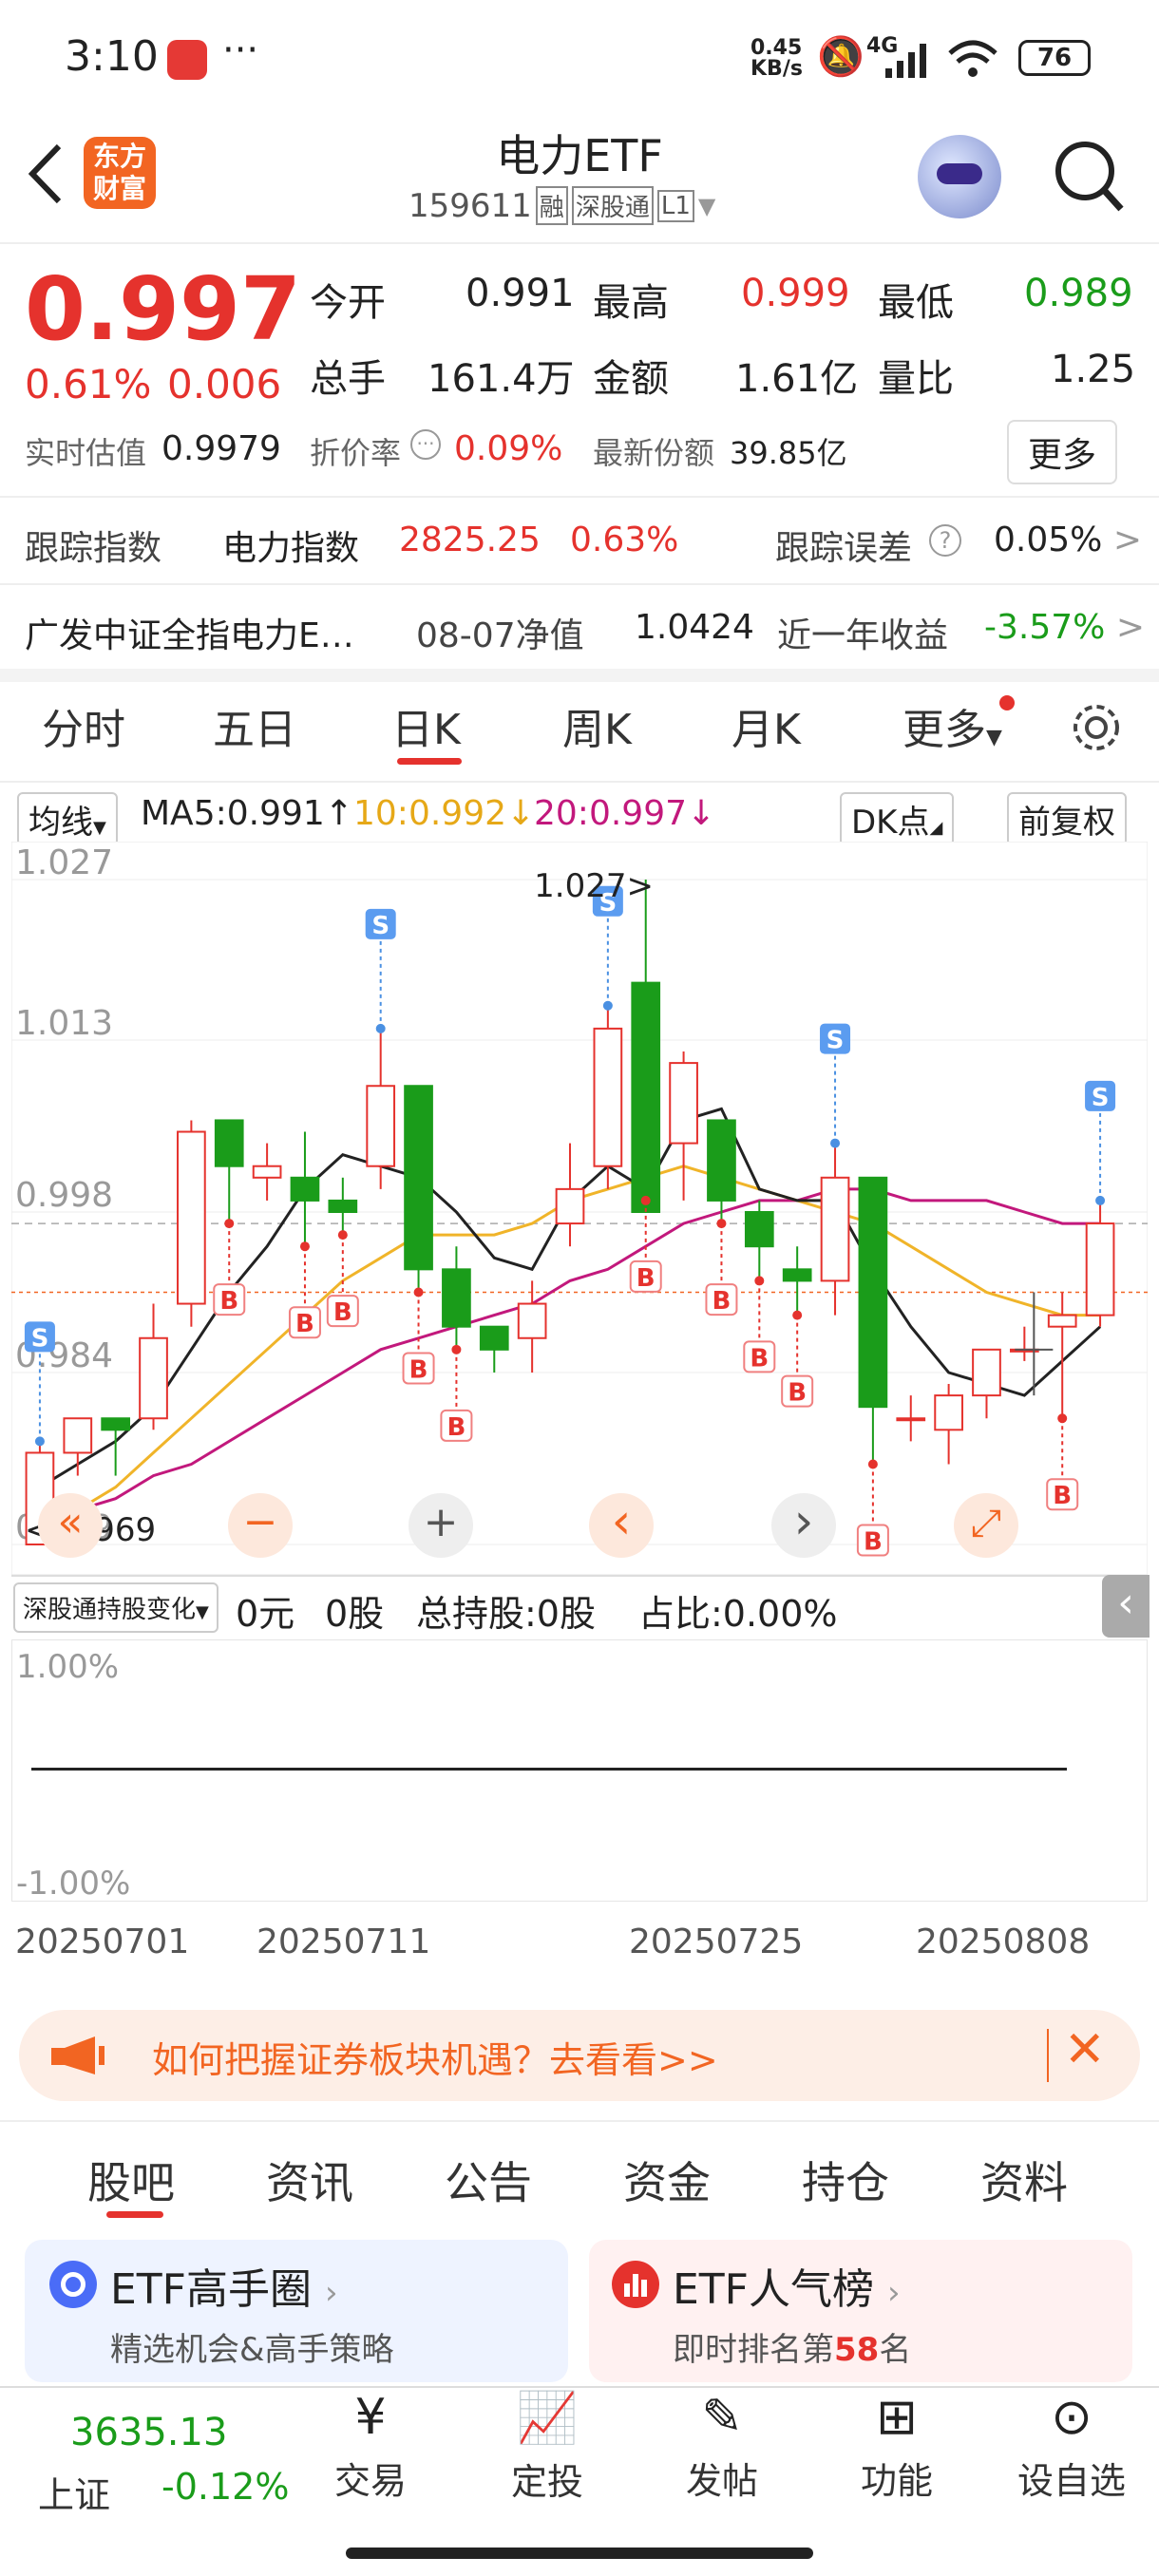 Image resolution: width=1159 pixels, height=2576 pixels. What do you see at coordinates (766, 725) in the screenshot?
I see `tab-monthly-k: 月K` at bounding box center [766, 725].